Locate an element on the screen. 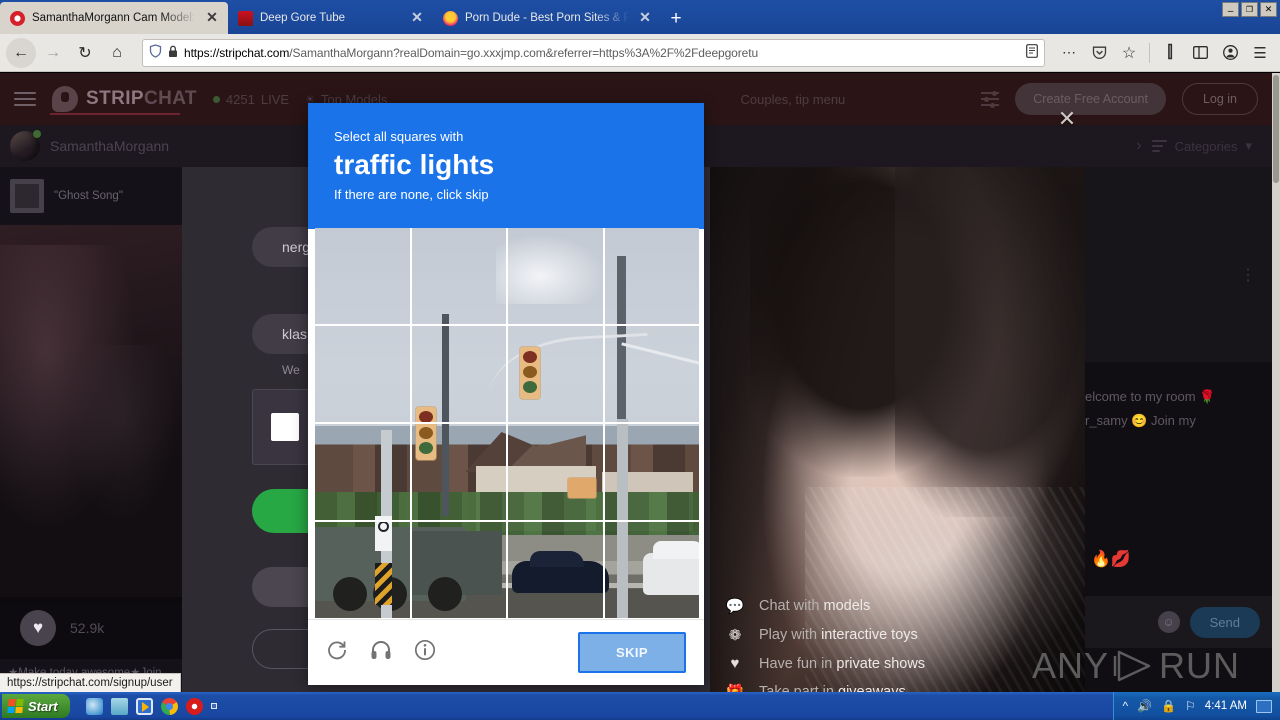  volume-icon: 🔊 is located at coordinates (1144, 706).